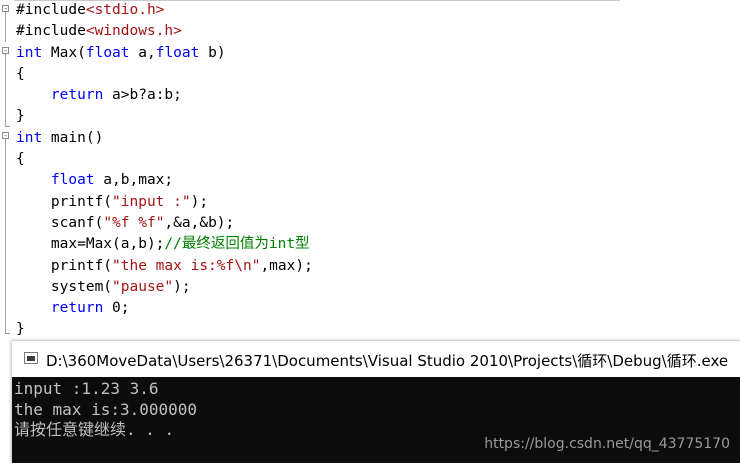 The height and width of the screenshot is (463, 740). I want to click on code-text: Max(, so click(64, 52).